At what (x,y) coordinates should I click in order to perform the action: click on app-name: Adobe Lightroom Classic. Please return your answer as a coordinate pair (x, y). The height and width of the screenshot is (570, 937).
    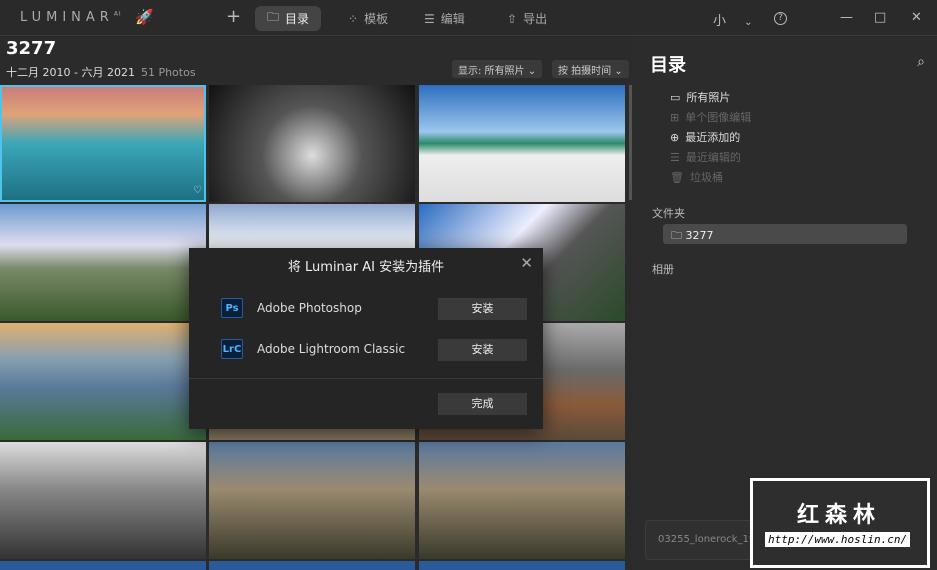
    Looking at the image, I should click on (331, 349).